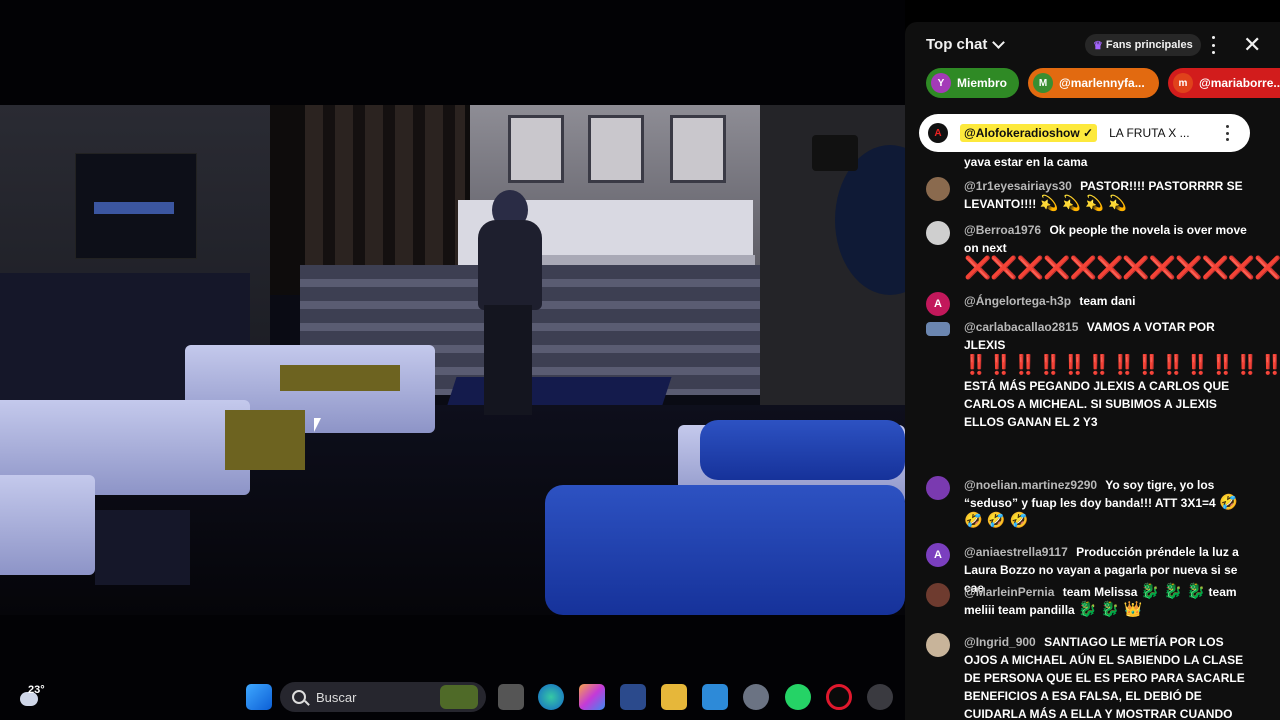 The width and height of the screenshot is (1280, 720). I want to click on app-icon, so click(715, 697).